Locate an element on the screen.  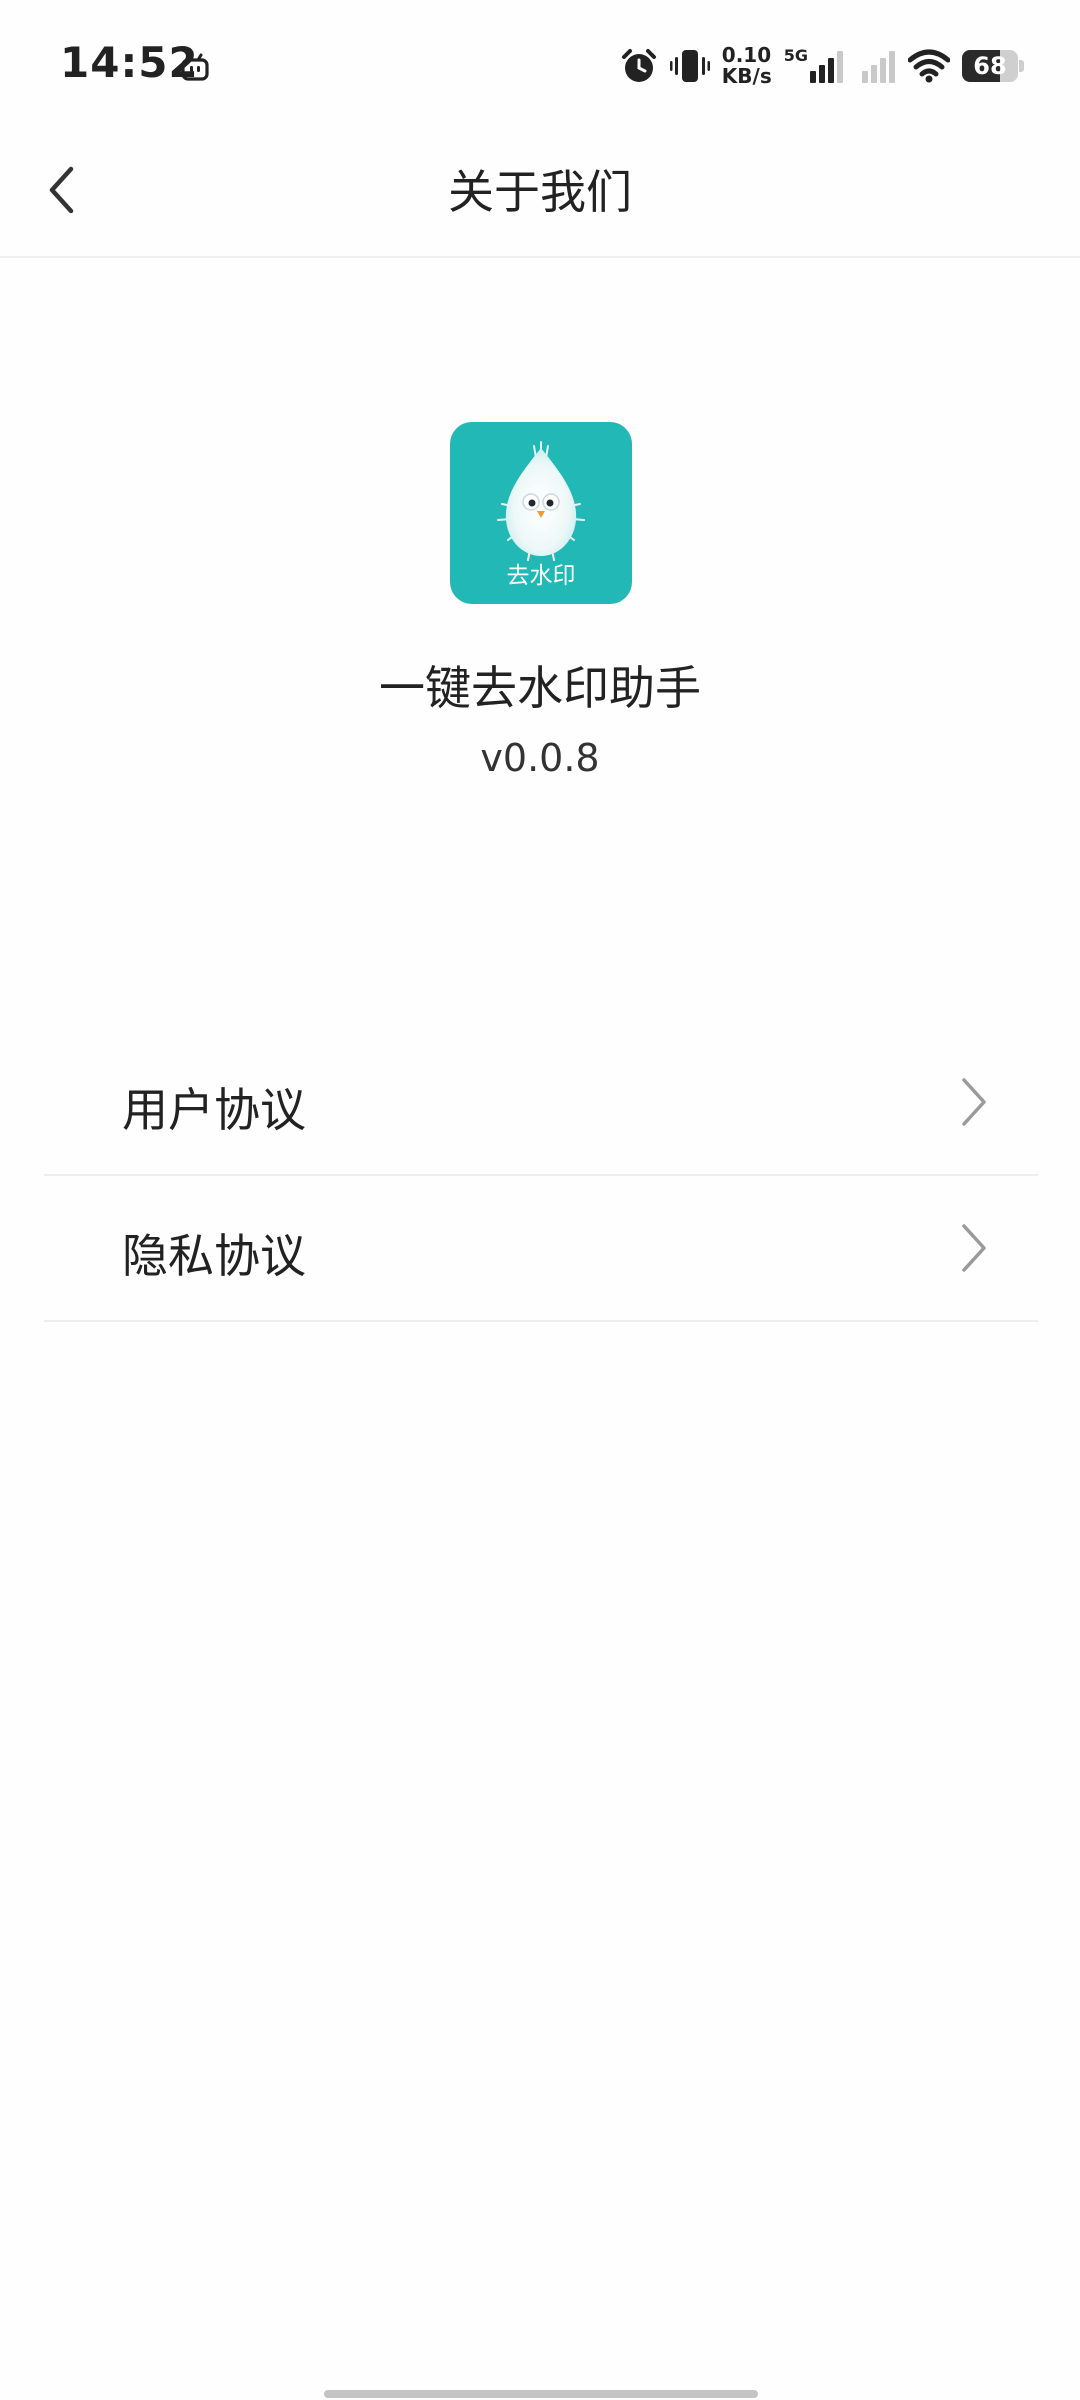
app-logo: 去水印 is located at coordinates (541, 513).